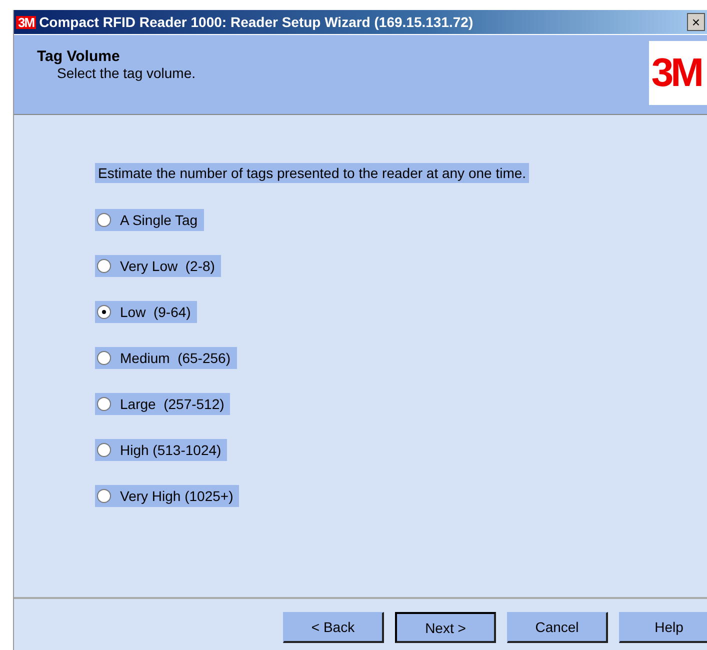  I want to click on window-title: Compact RFID Reader 1000: Reader Setup Wizard (169.15.131.72), so click(256, 22).